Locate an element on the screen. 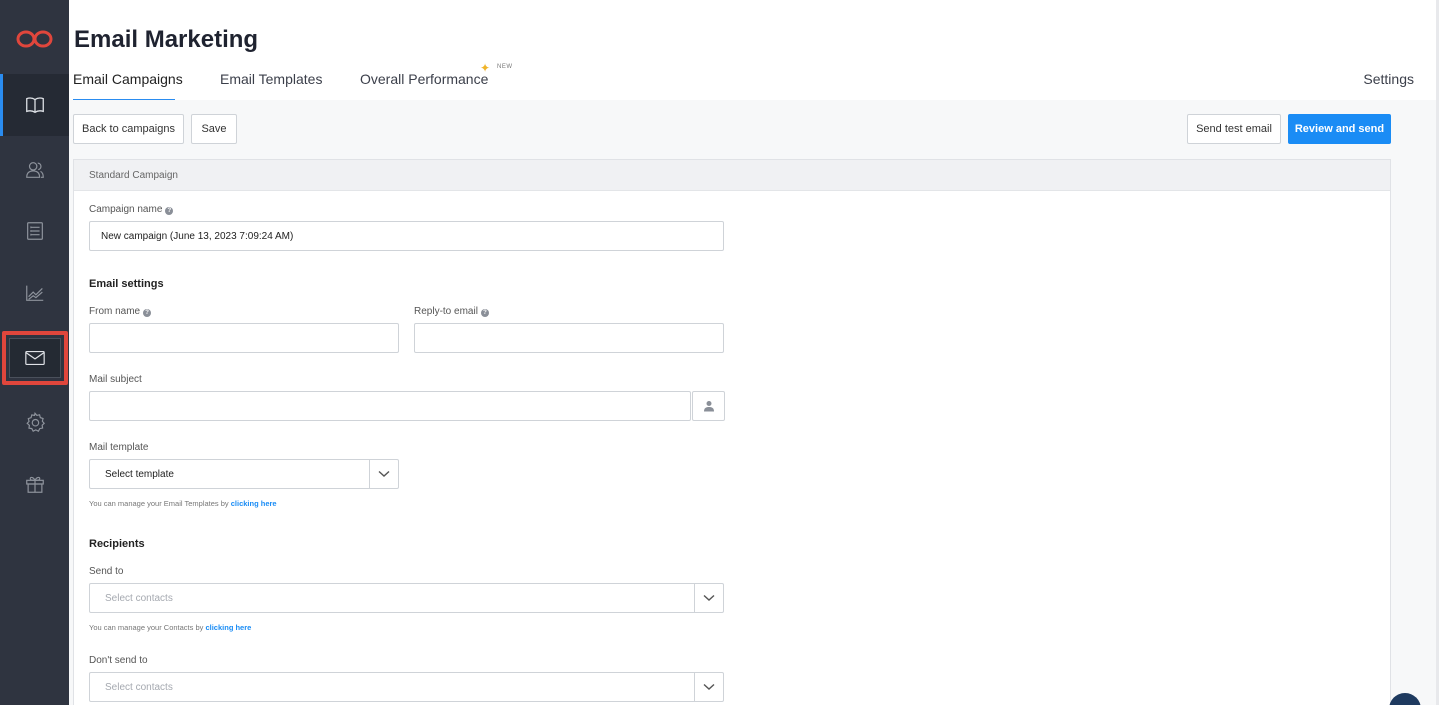 This screenshot has height=705, width=1439. from-name-label-wrap: From name? is located at coordinates (120, 311).